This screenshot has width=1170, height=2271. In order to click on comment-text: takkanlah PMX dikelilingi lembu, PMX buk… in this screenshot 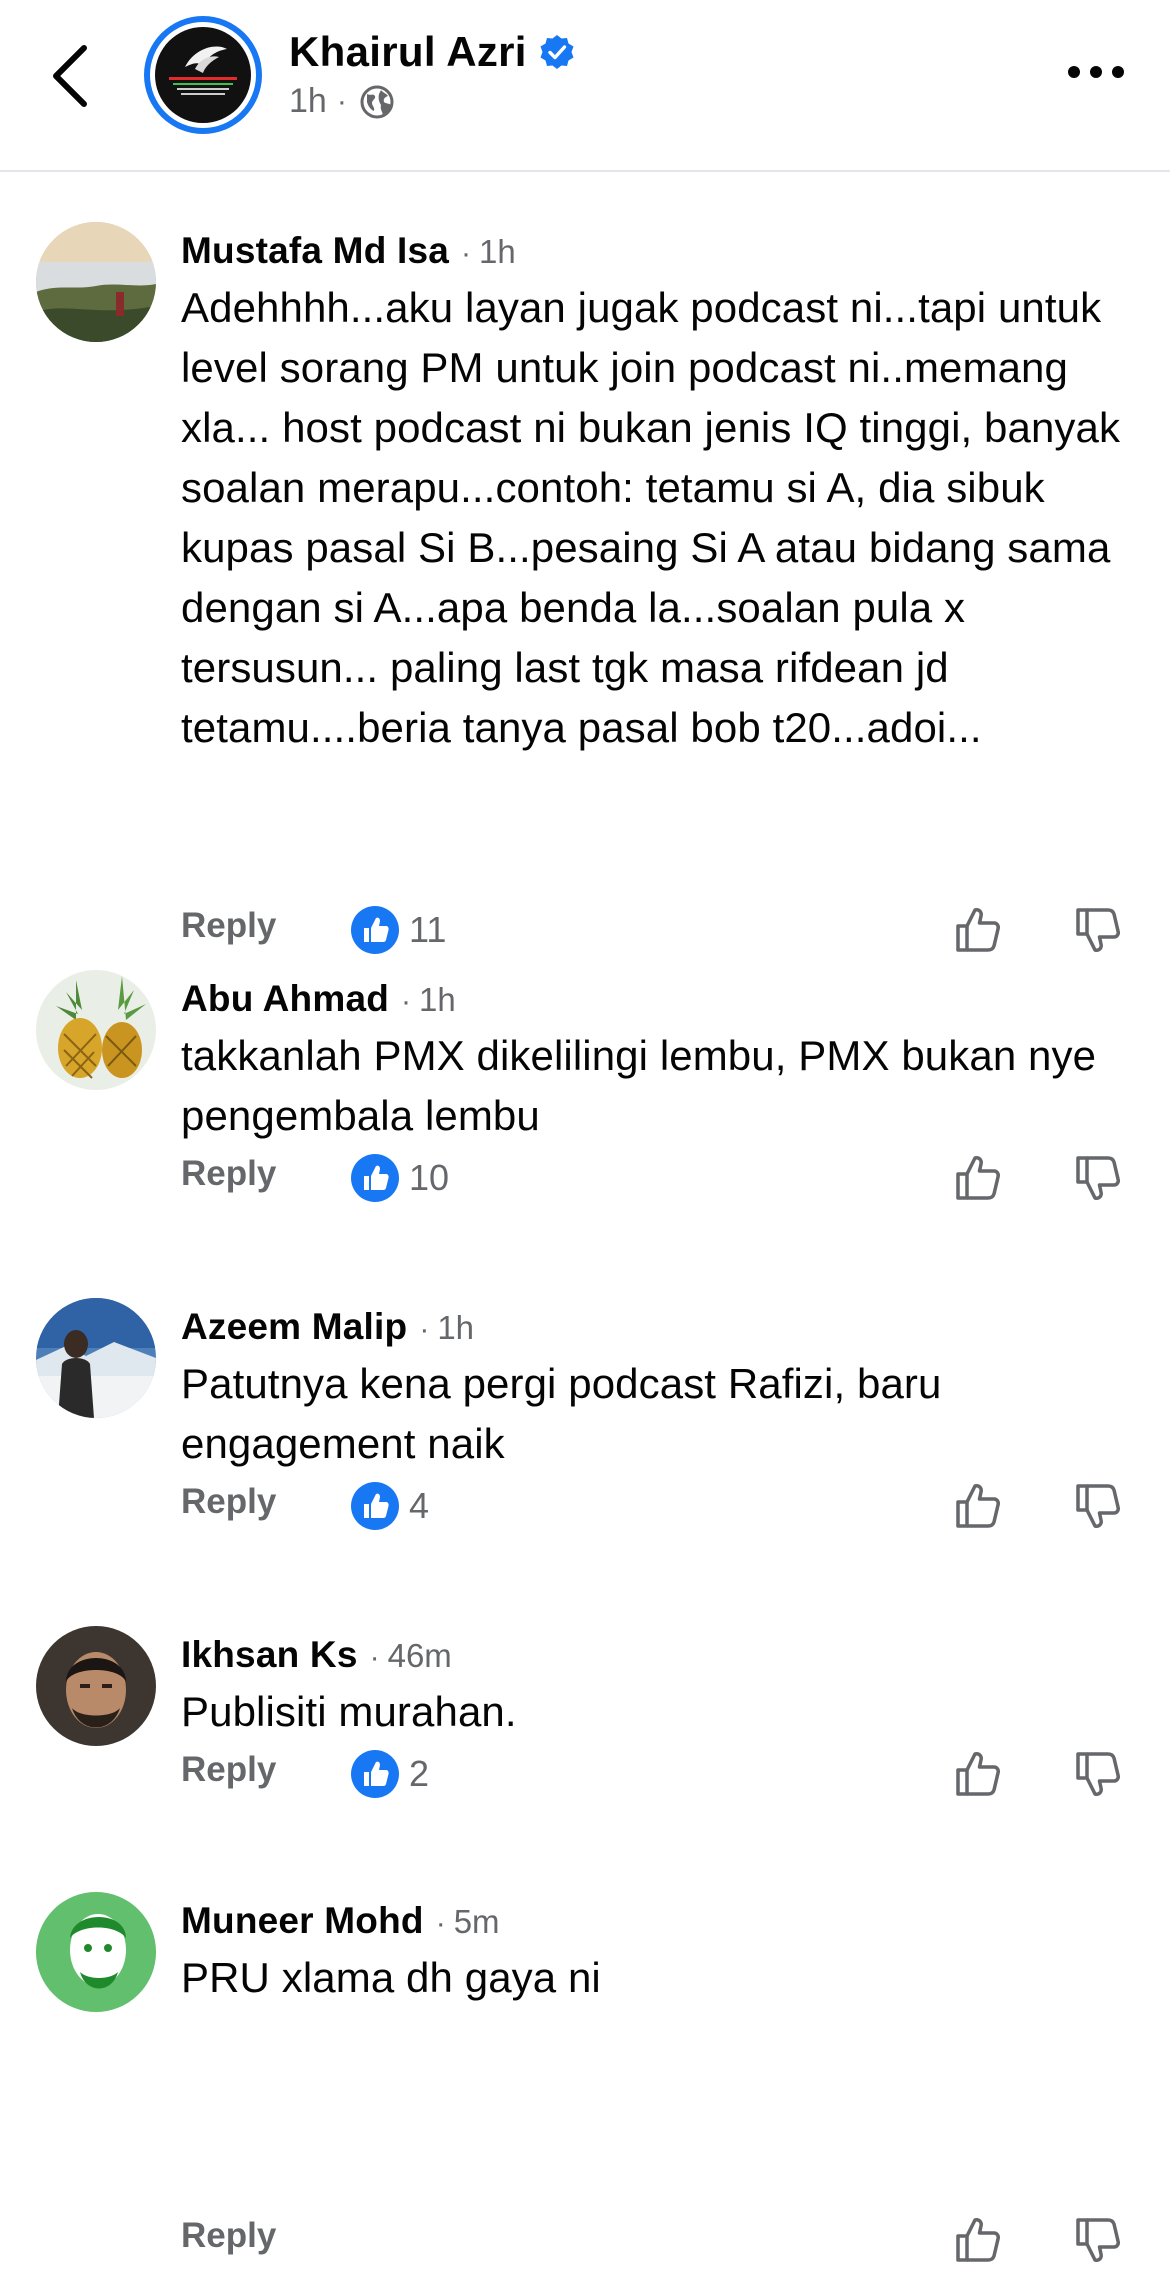, I will do `click(639, 1085)`.